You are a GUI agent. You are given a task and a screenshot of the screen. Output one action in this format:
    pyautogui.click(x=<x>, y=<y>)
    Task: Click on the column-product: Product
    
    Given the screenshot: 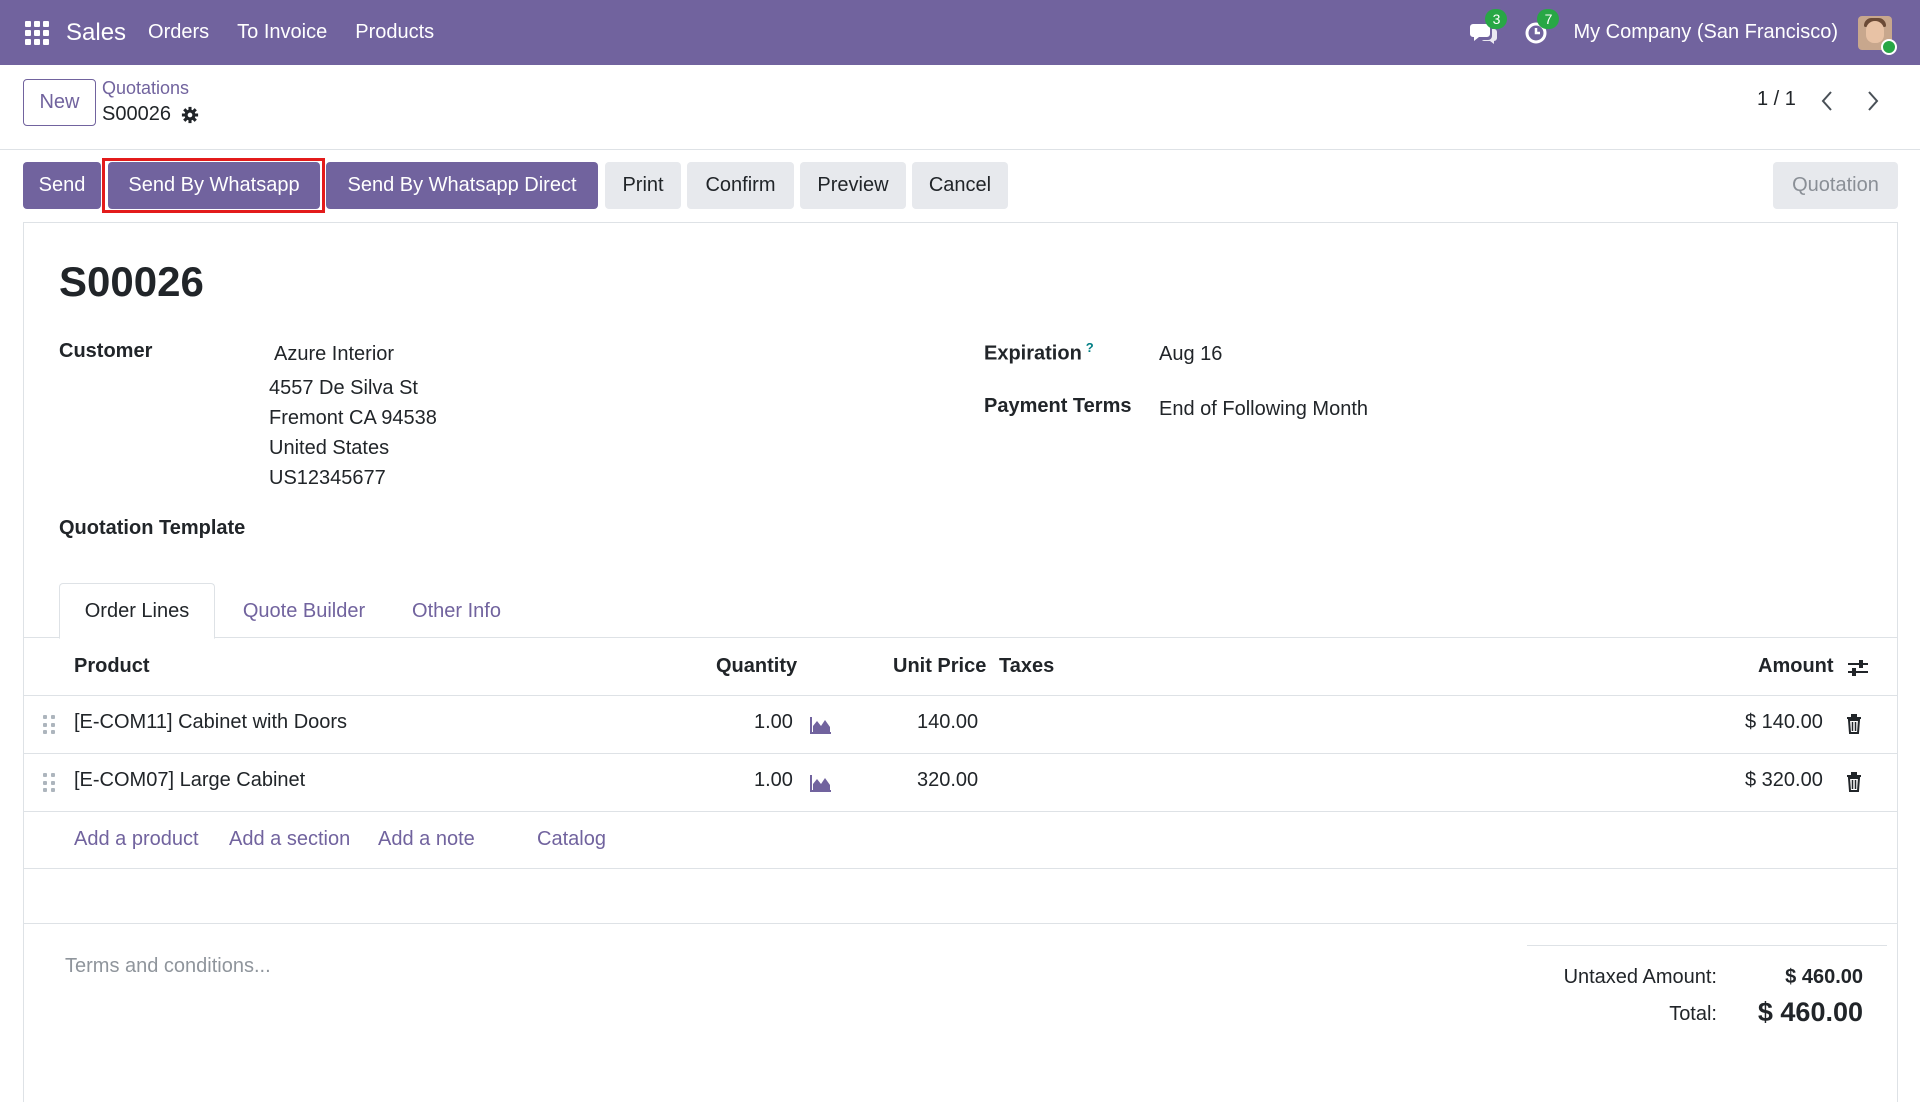 What is the action you would take?
    pyautogui.click(x=112, y=666)
    